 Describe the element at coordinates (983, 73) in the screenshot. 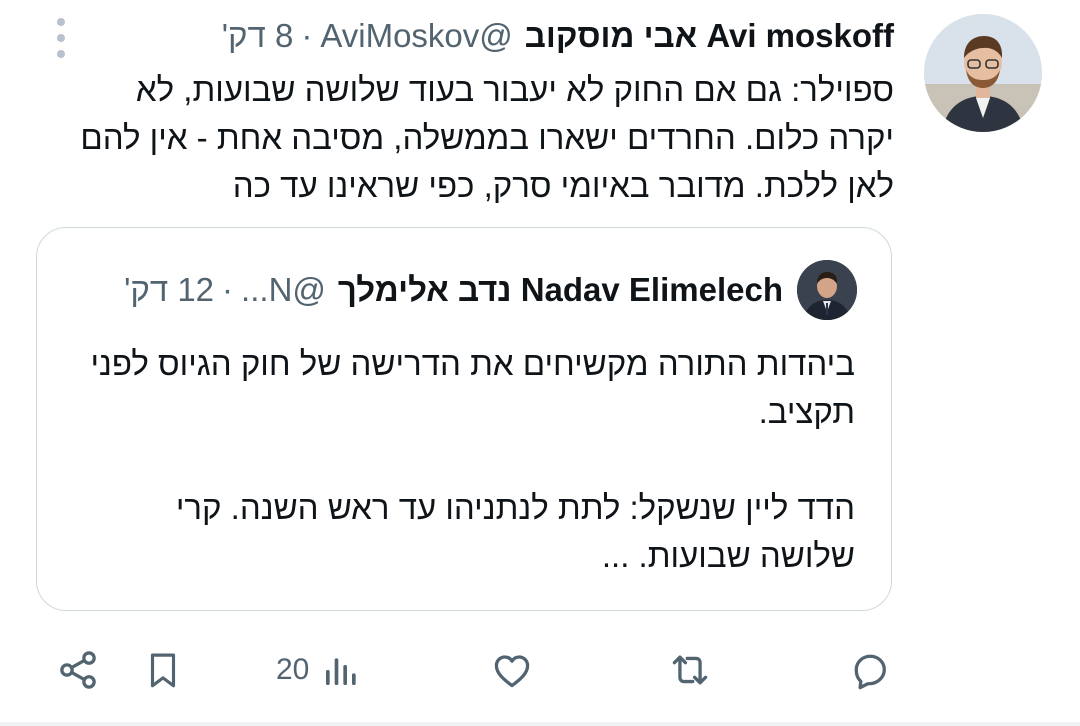

I see `author-avatar` at that location.